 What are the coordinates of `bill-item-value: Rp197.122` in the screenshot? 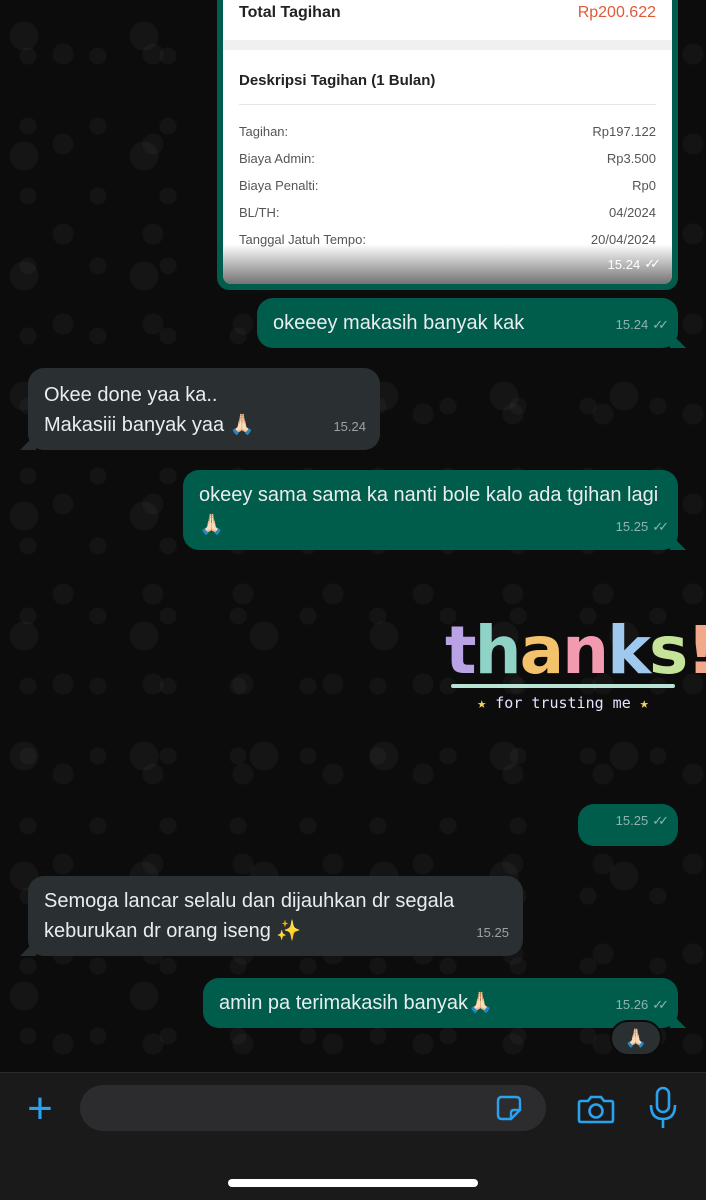 It's located at (624, 131).